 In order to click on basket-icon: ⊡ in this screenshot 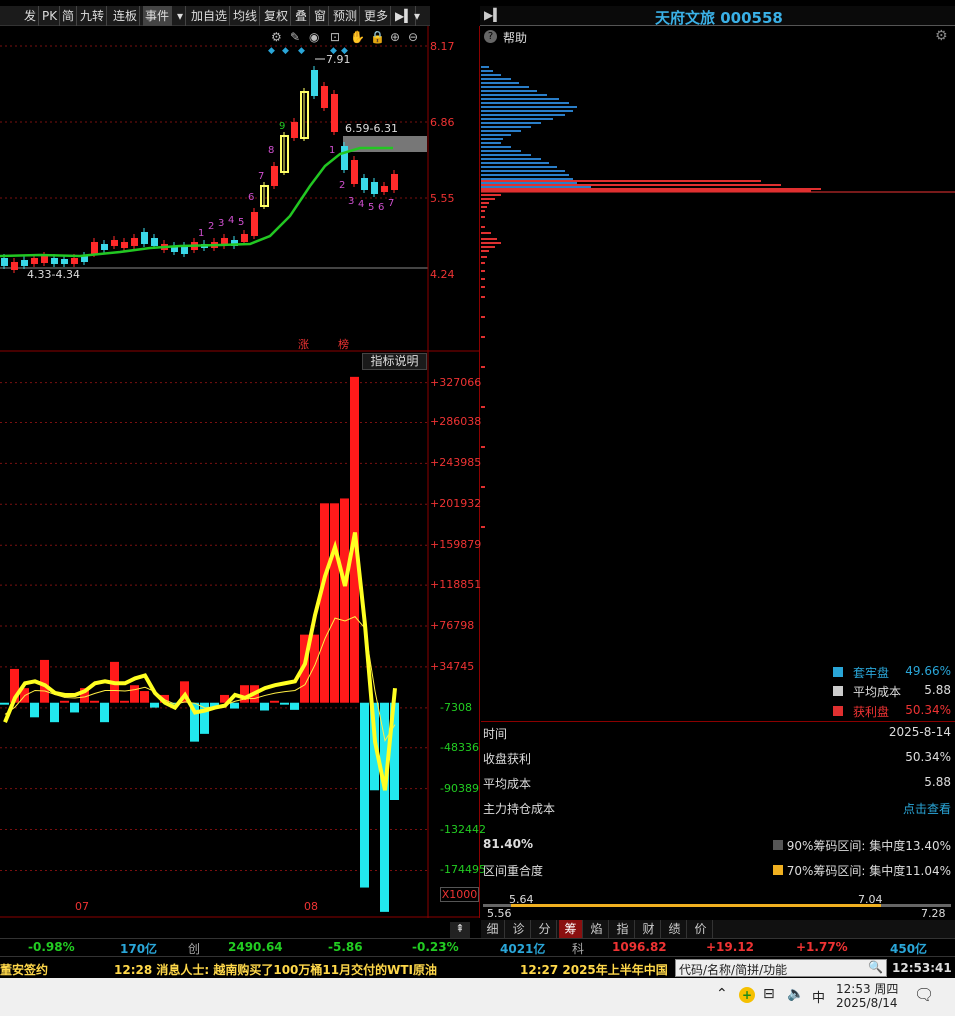, I will do `click(335, 37)`.